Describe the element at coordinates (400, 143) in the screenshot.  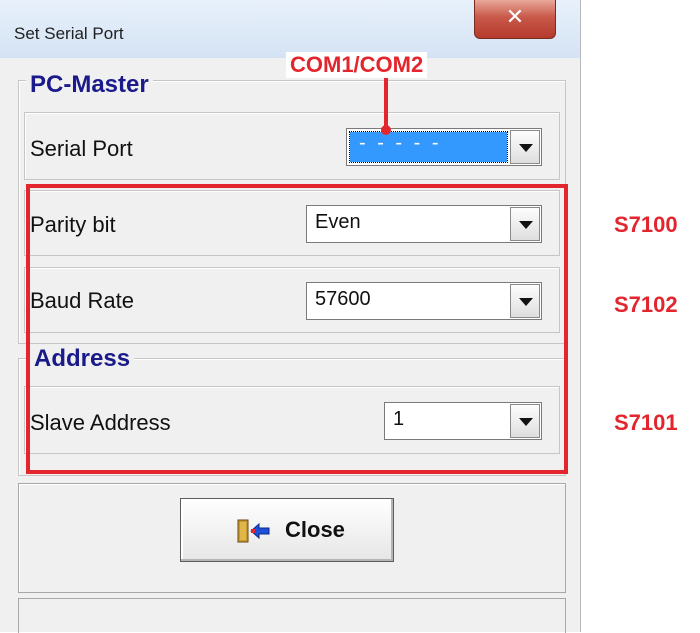
I see `serial-port-value: - - - - -` at that location.